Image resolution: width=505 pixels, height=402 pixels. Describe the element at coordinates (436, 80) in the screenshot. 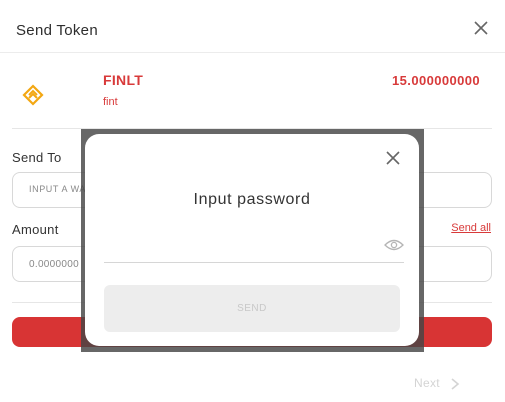

I see `token-balance: 15.000000000` at that location.